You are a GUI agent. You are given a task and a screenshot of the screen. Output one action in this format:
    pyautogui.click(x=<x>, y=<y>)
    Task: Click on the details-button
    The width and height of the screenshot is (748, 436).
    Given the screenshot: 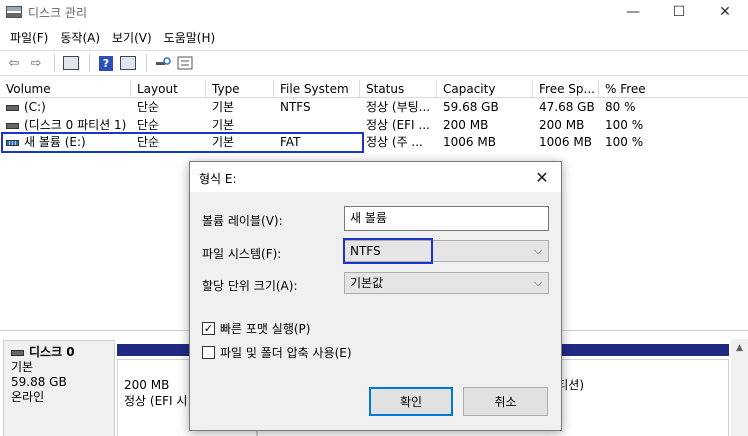 What is the action you would take?
    pyautogui.click(x=185, y=63)
    